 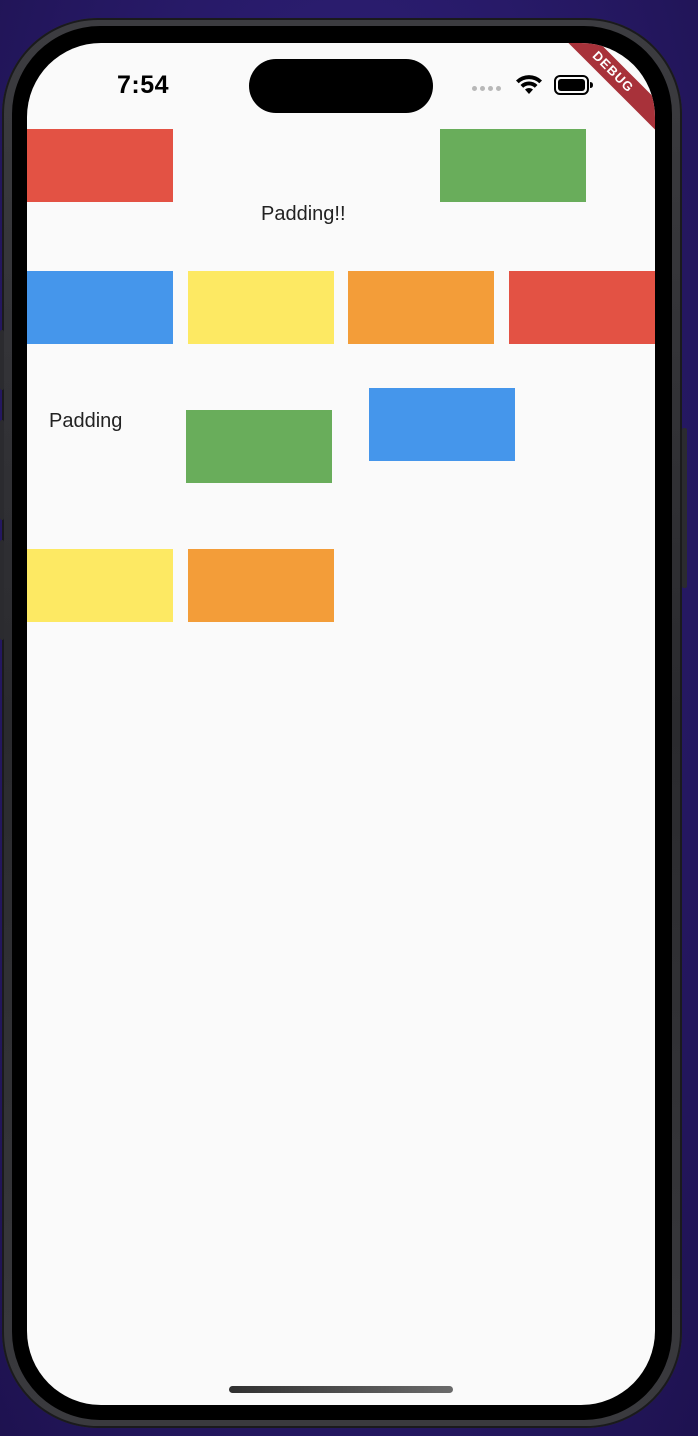 I want to click on battery-icon, so click(x=573, y=85).